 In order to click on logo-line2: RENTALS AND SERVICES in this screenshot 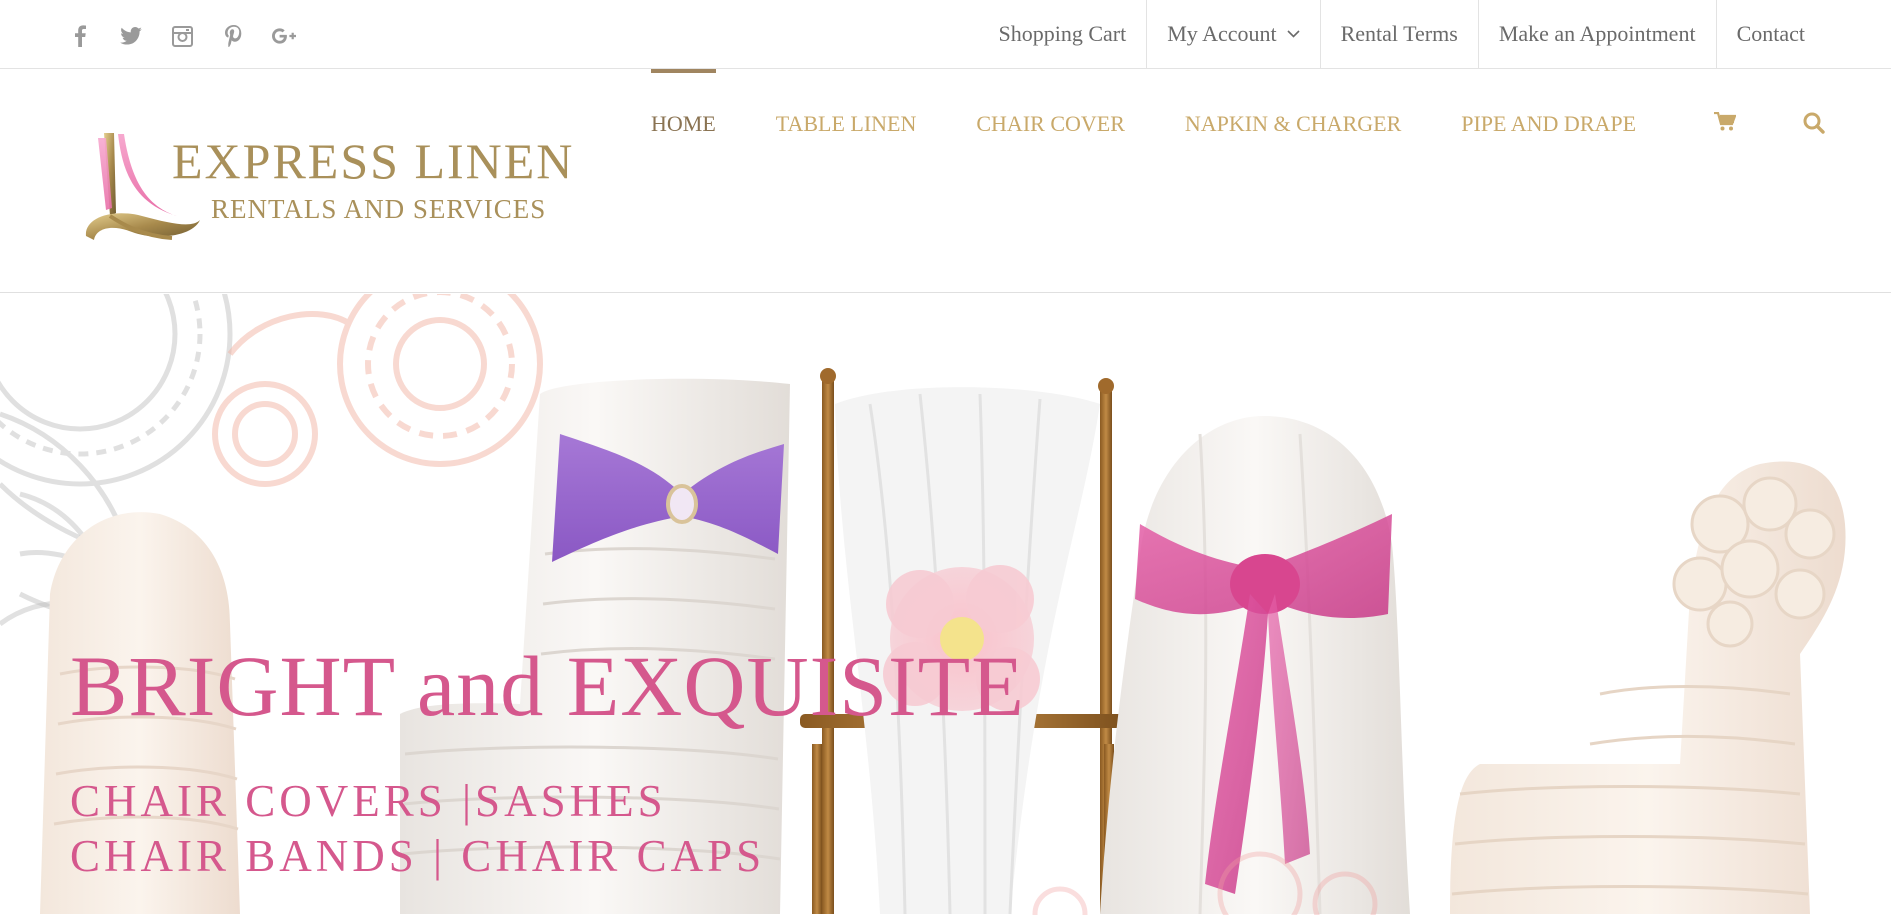, I will do `click(379, 209)`.